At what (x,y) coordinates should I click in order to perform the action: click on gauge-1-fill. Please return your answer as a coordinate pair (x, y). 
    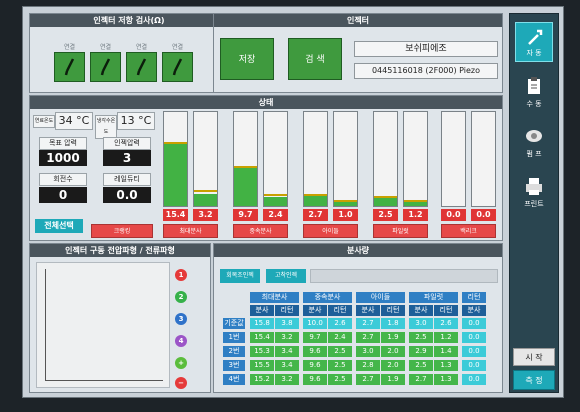
    Looking at the image, I should click on (175, 174).